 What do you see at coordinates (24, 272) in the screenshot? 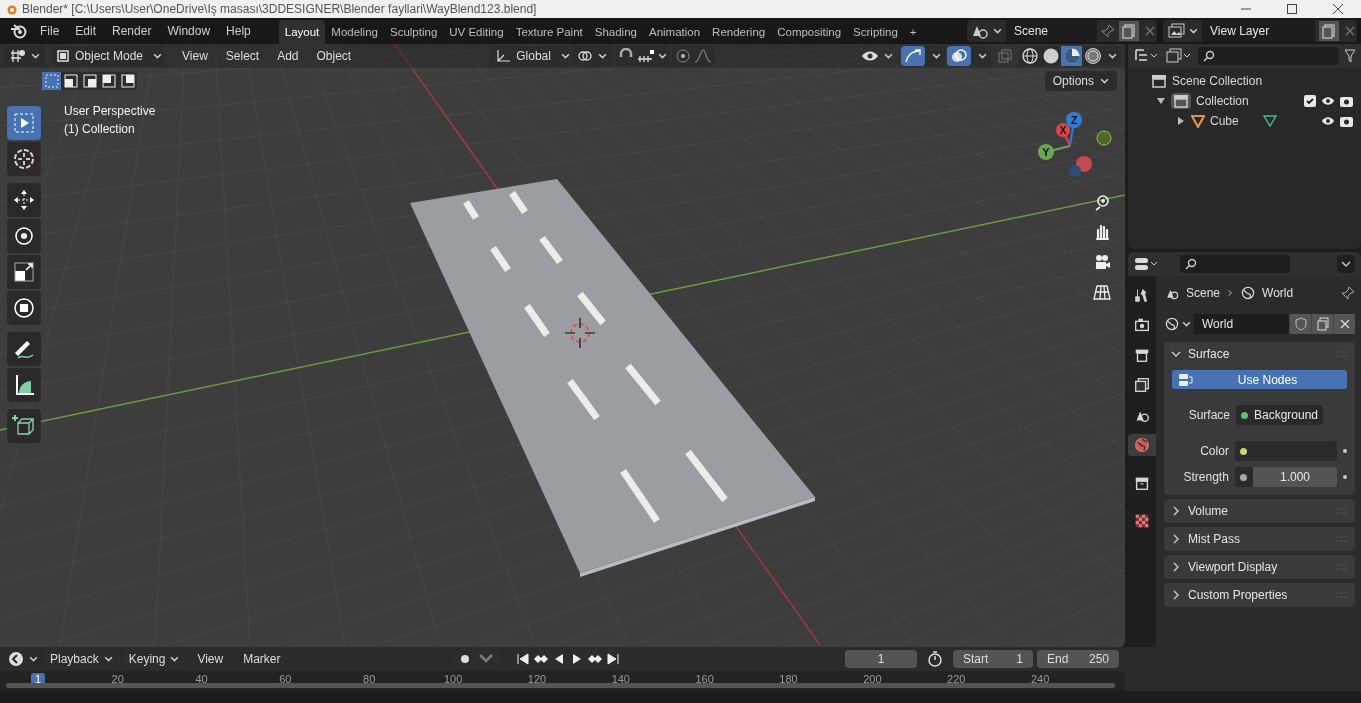
I see `scale-tool-button` at bounding box center [24, 272].